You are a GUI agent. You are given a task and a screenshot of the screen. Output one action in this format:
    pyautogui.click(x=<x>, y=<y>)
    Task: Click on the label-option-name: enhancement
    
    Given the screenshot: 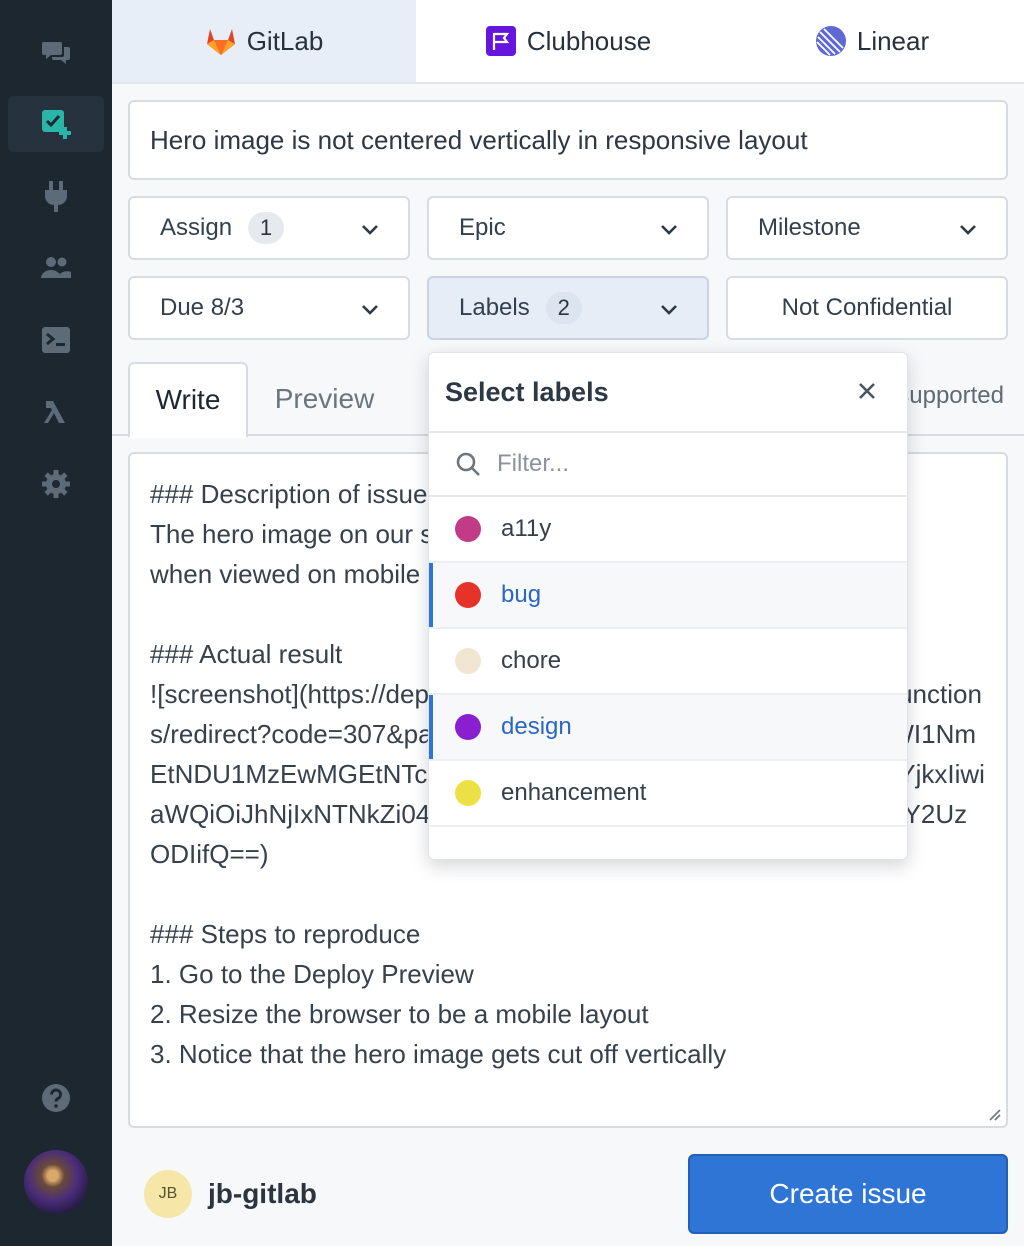 What is the action you would take?
    pyautogui.click(x=574, y=792)
    